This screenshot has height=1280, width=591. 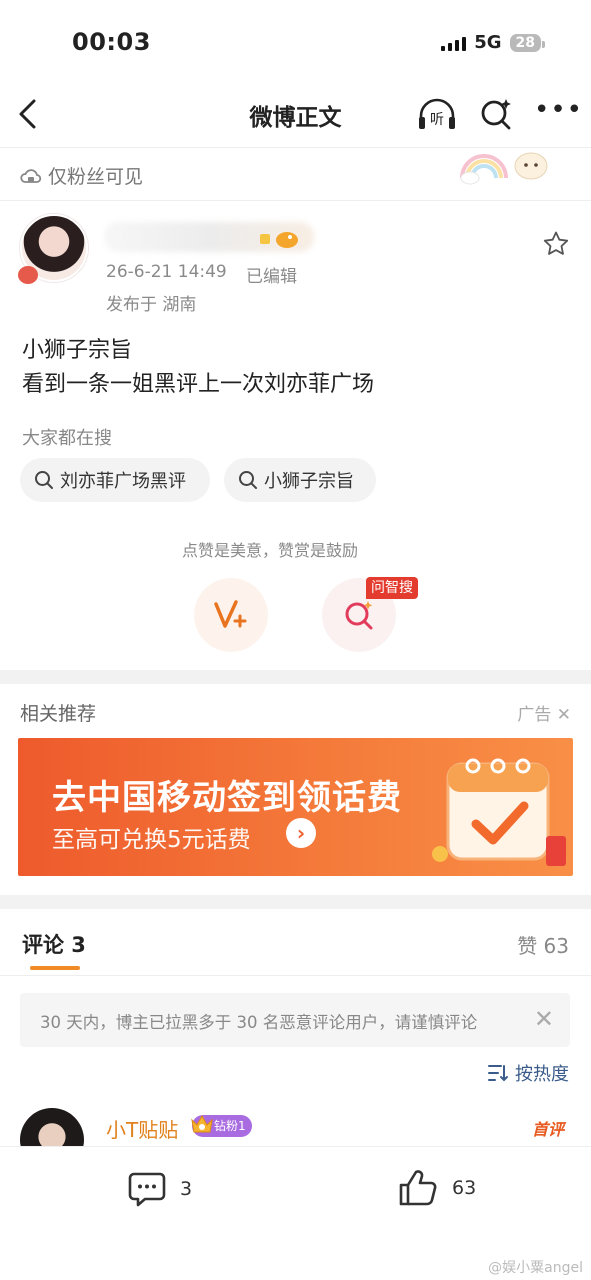 I want to click on sort-label: 按热度, so click(x=542, y=1074).